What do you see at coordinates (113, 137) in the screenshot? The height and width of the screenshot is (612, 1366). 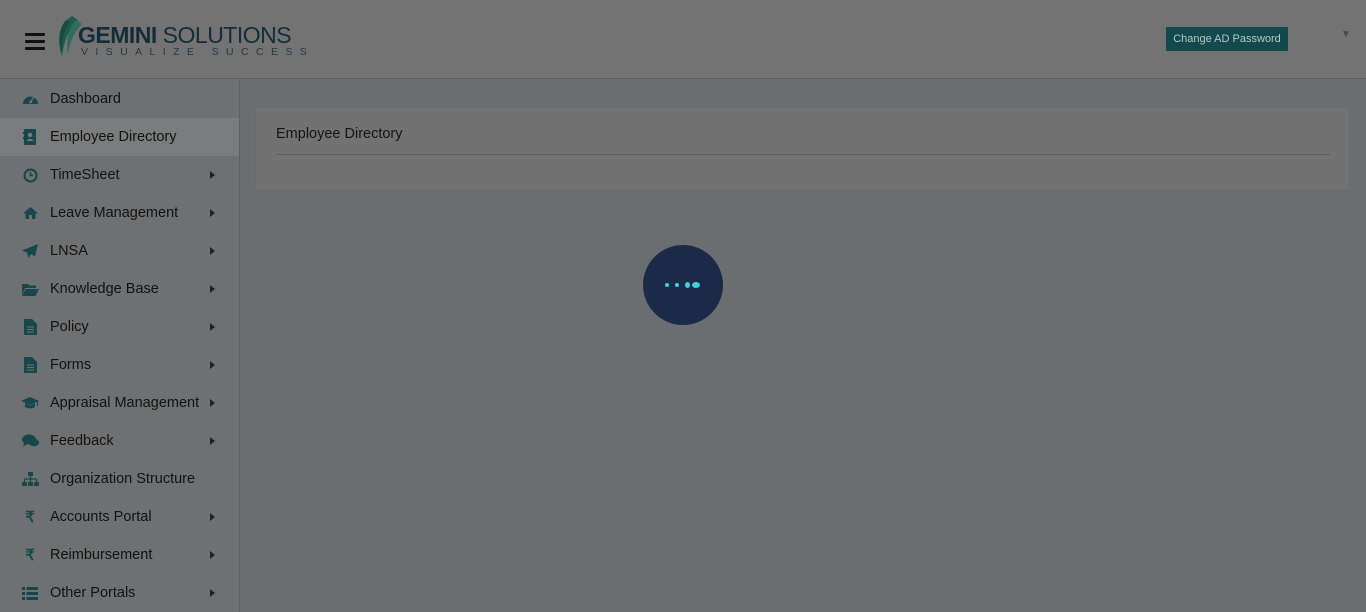 I see `sidebar-item-label: Employee Directory` at bounding box center [113, 137].